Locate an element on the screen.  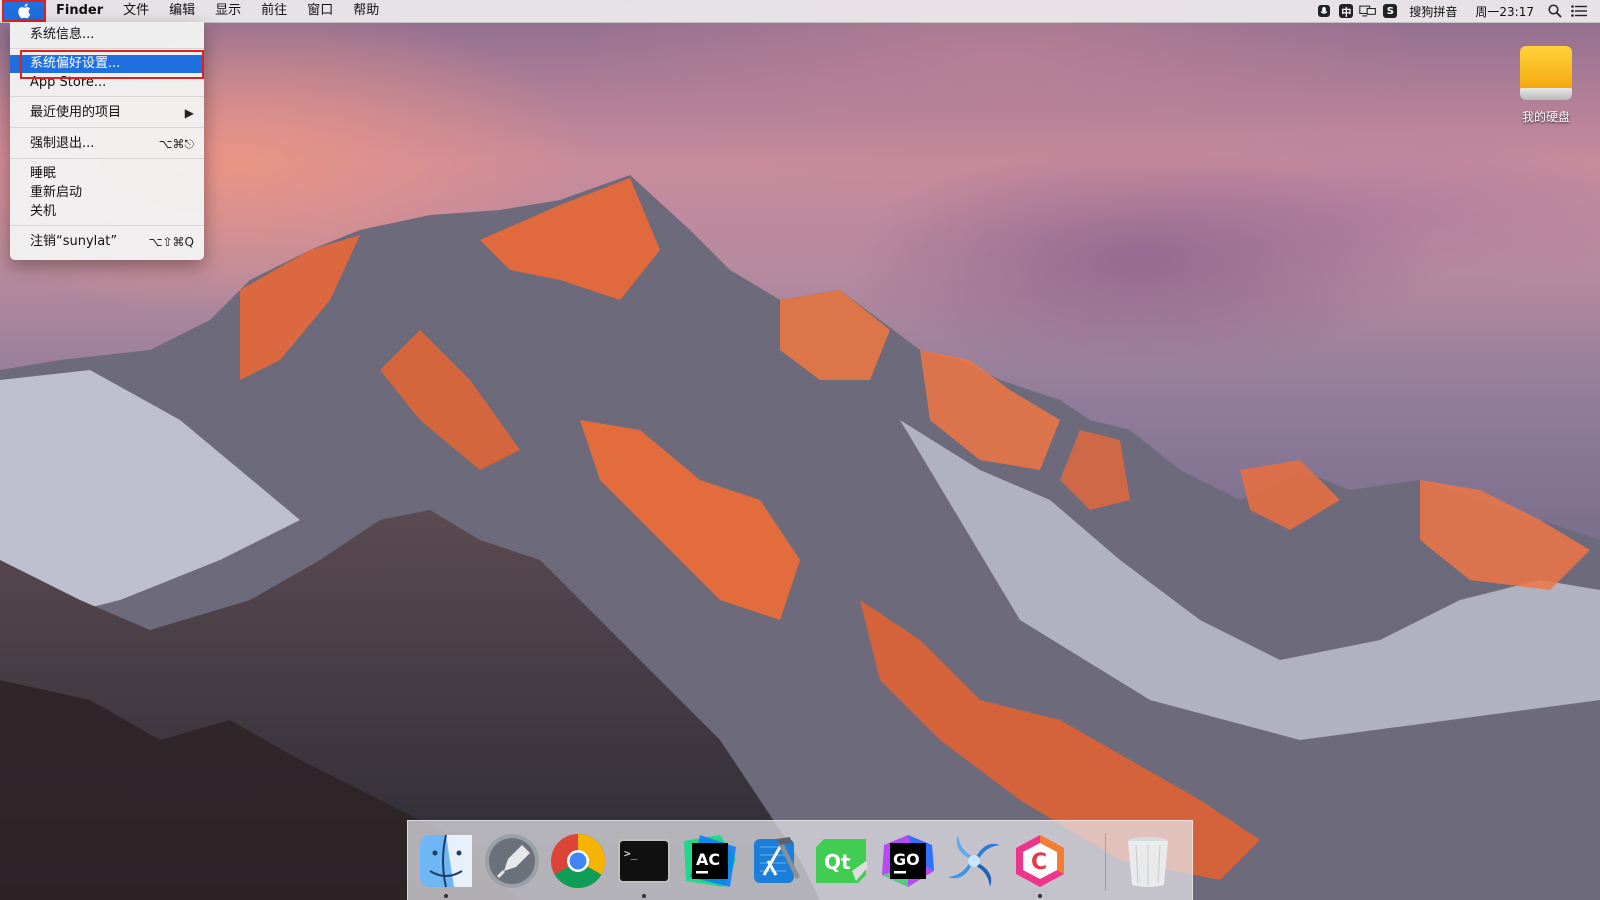
dock-clion: C is located at coordinates (1040, 864).